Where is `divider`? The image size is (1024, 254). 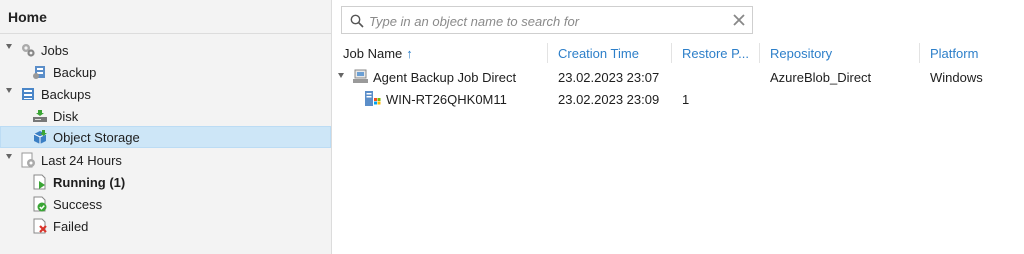
divider is located at coordinates (165, 33).